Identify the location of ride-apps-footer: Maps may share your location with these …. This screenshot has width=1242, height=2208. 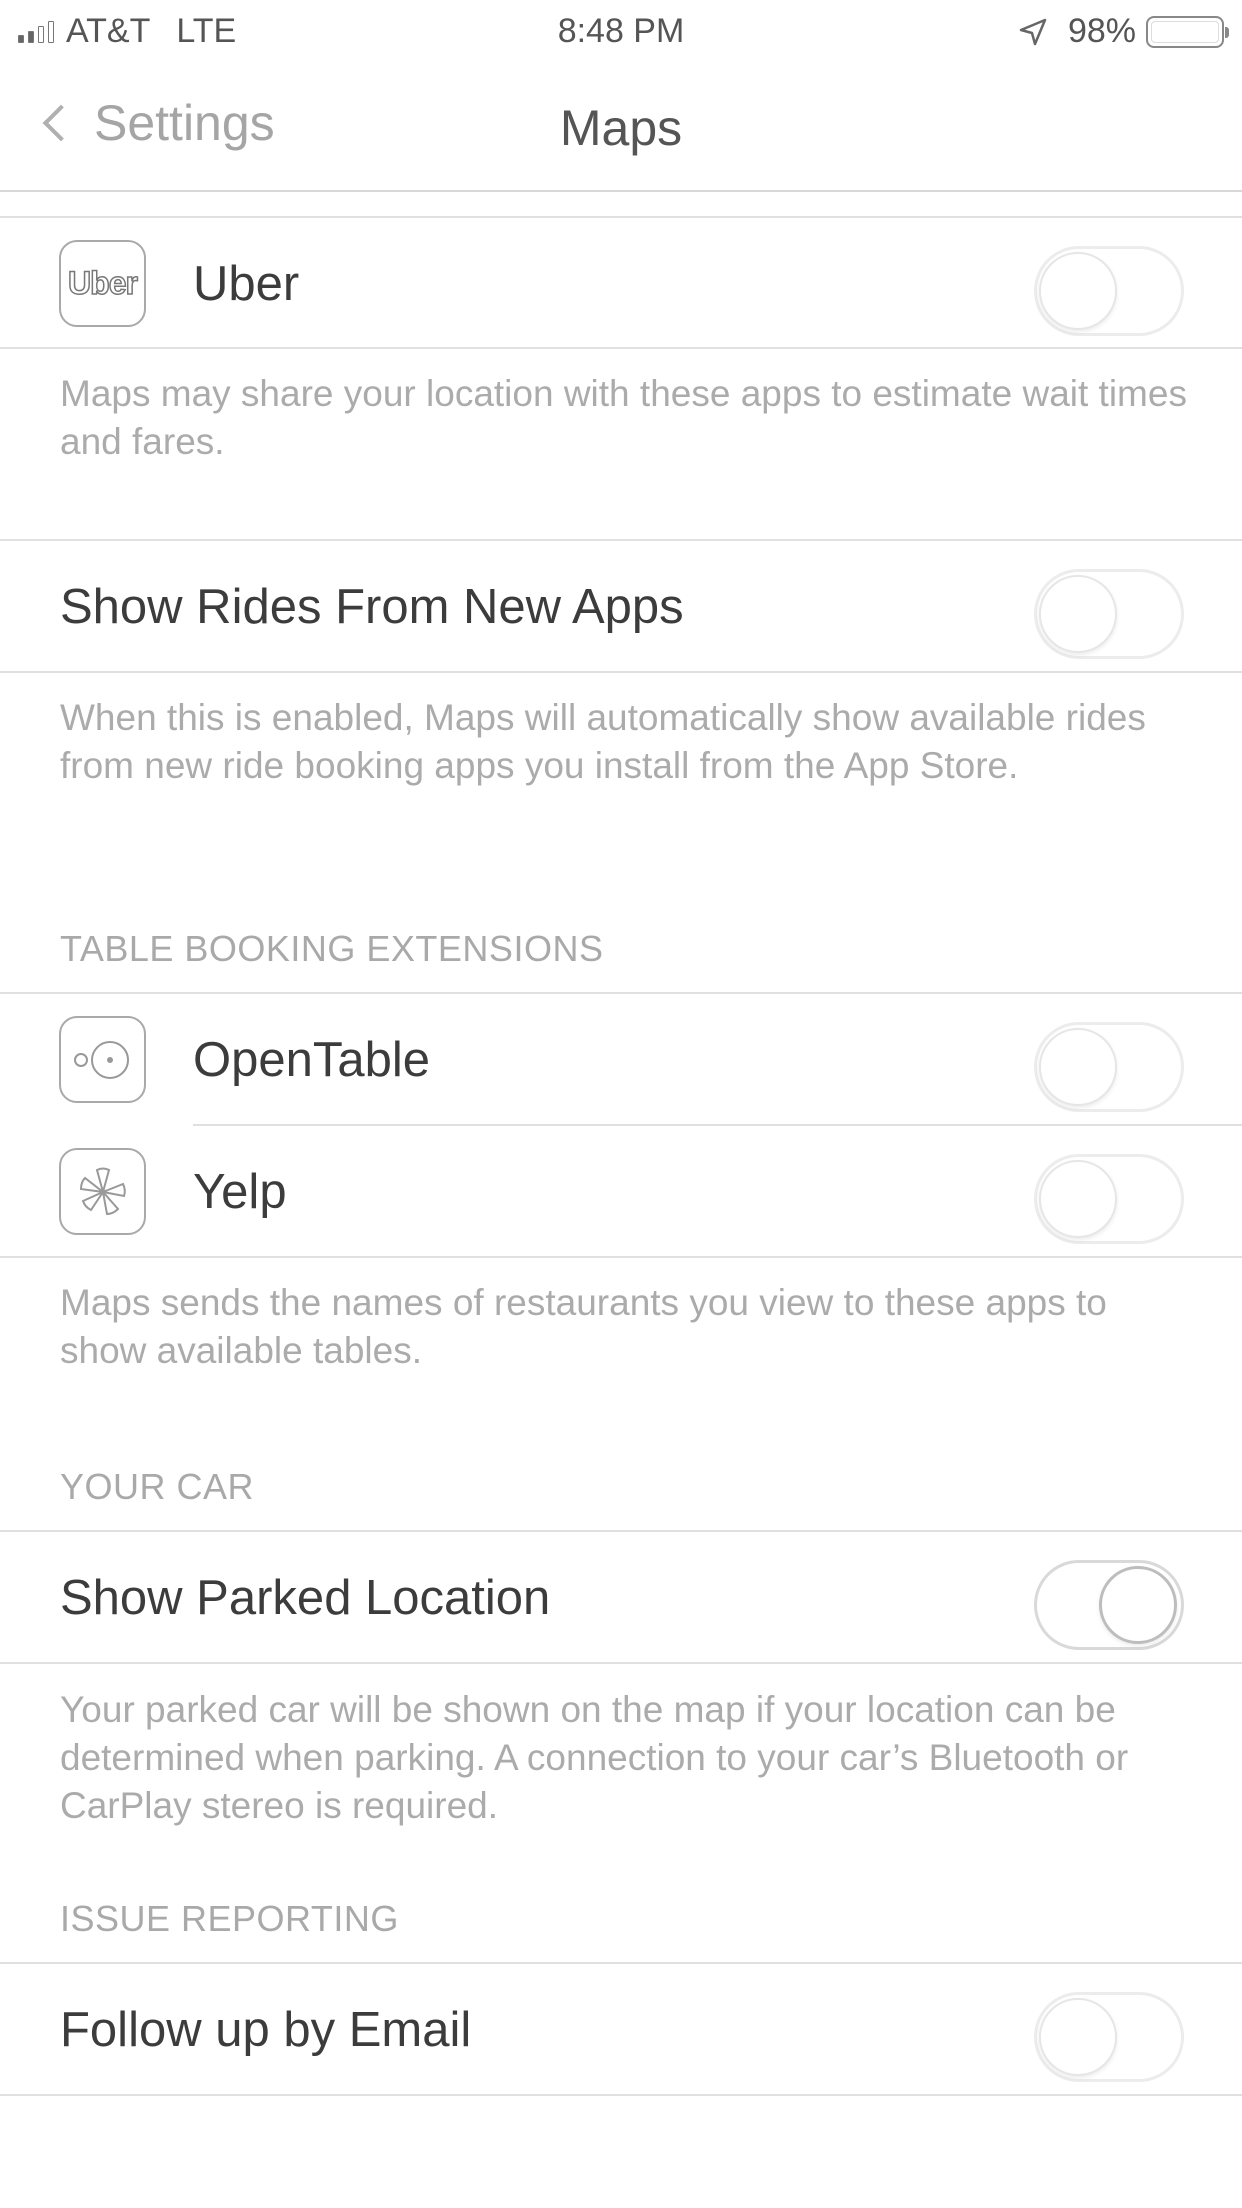
(623, 417).